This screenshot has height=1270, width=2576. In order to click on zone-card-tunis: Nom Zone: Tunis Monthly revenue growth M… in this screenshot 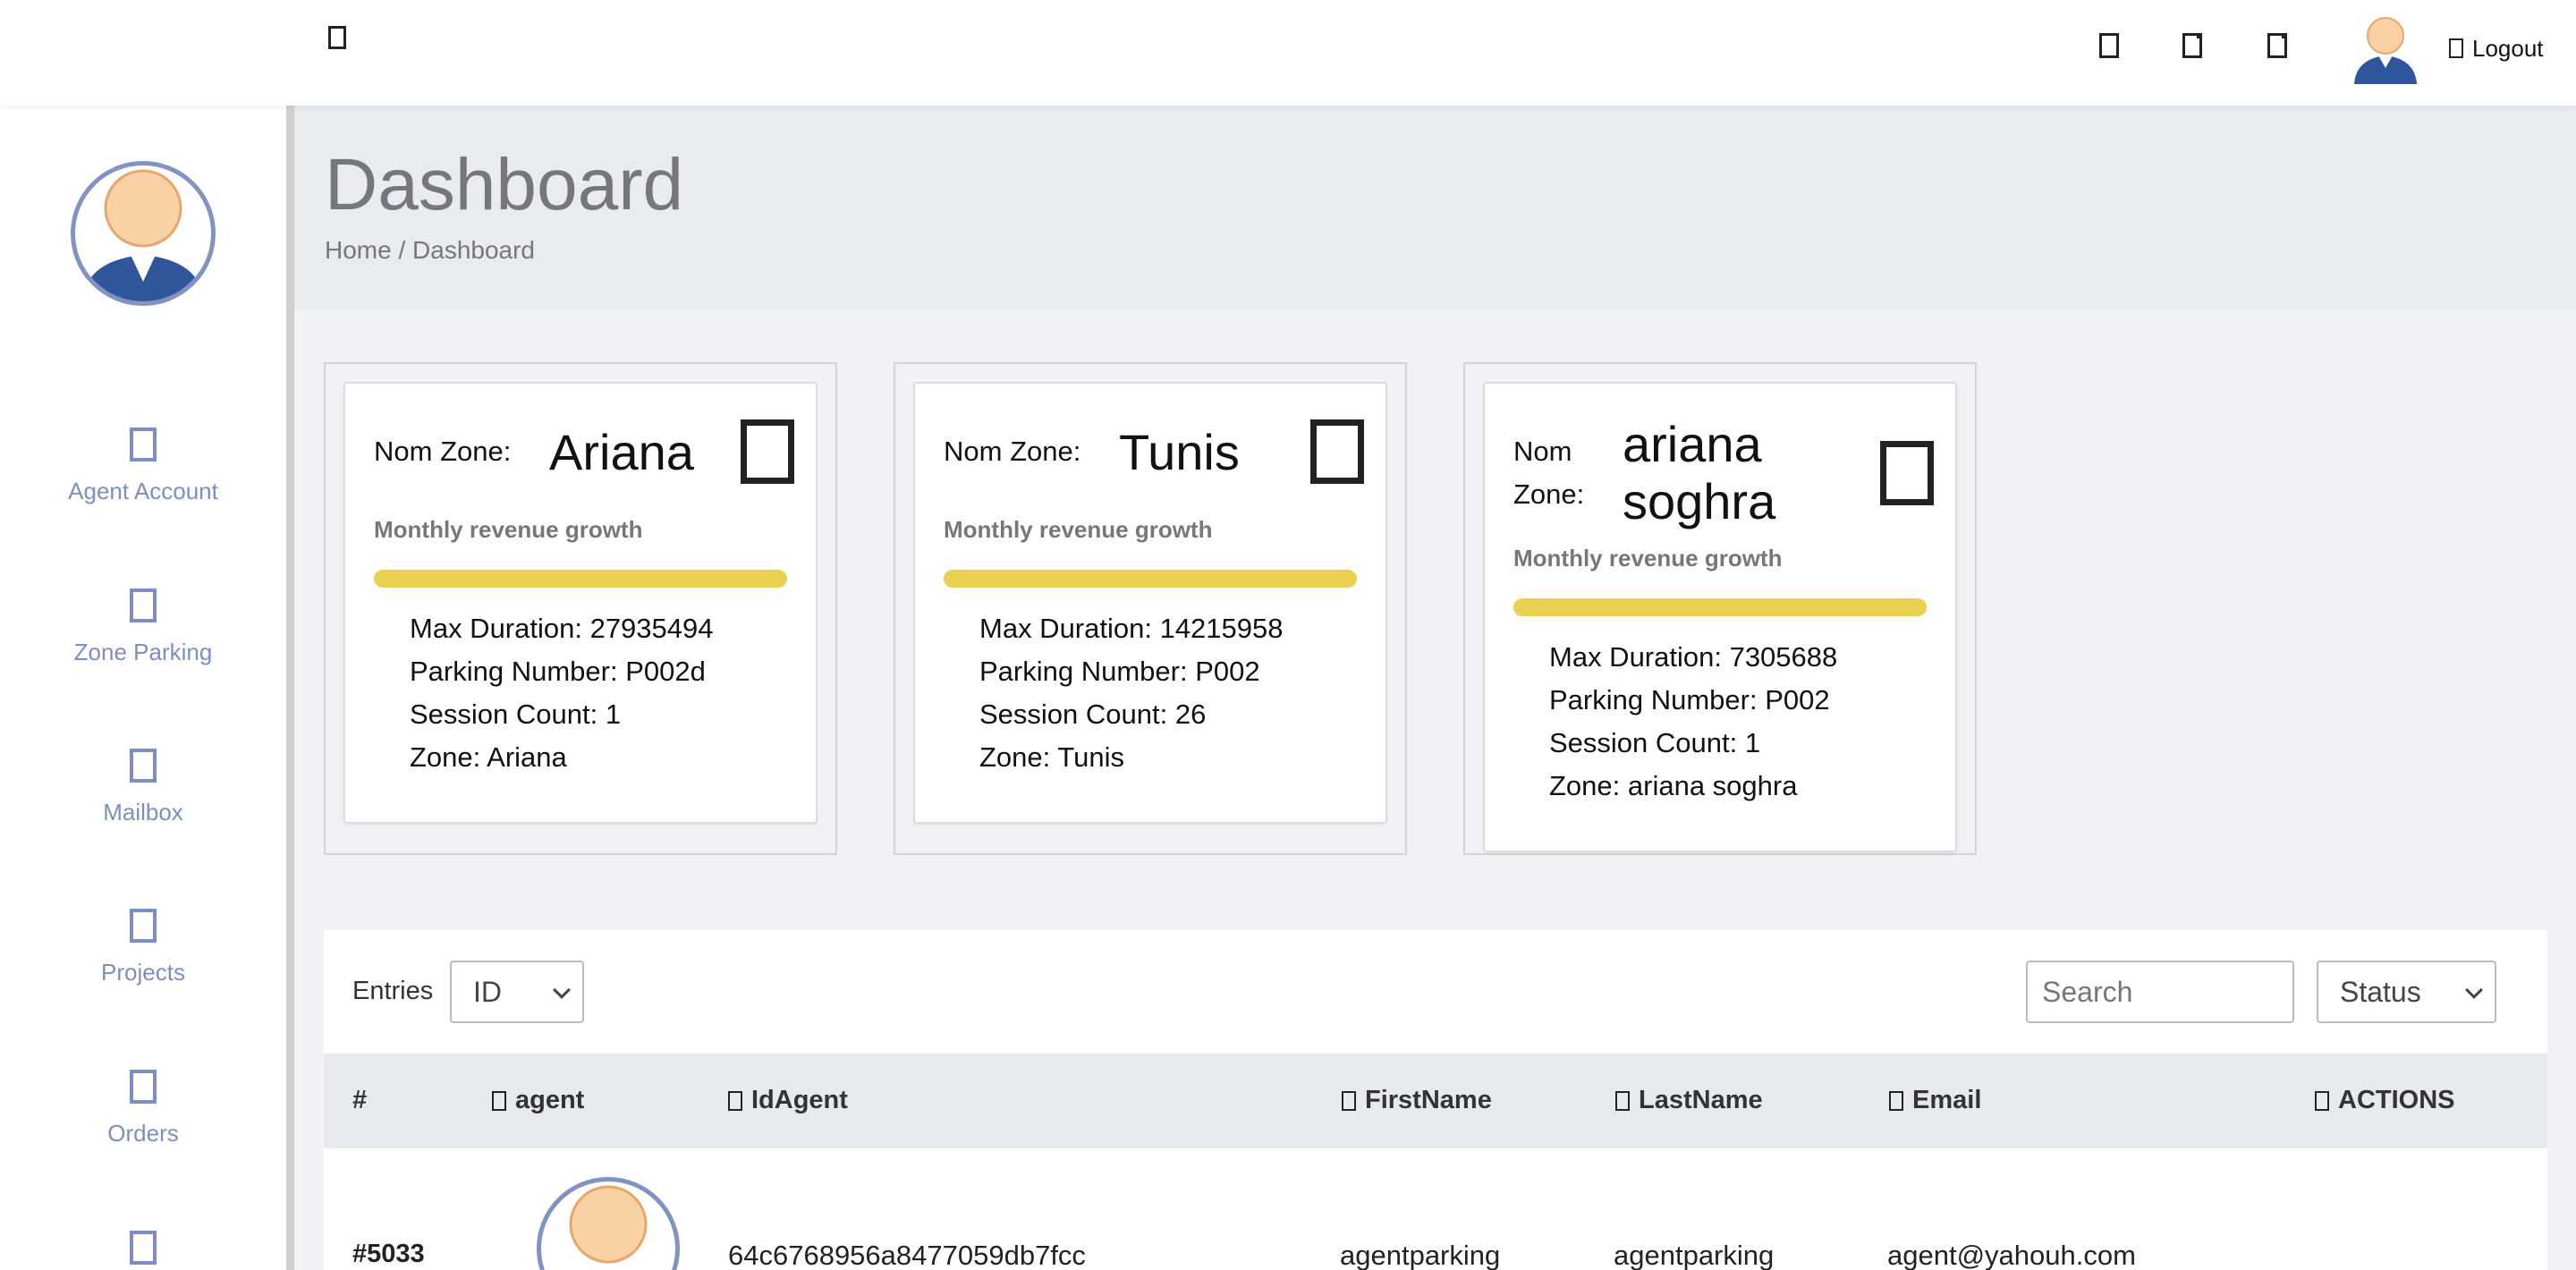, I will do `click(1150, 608)`.